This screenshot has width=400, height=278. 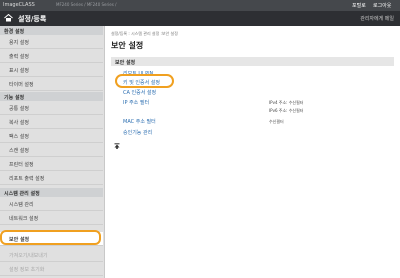 What do you see at coordinates (50, 237) in the screenshot?
I see `security-highlight-marker` at bounding box center [50, 237].